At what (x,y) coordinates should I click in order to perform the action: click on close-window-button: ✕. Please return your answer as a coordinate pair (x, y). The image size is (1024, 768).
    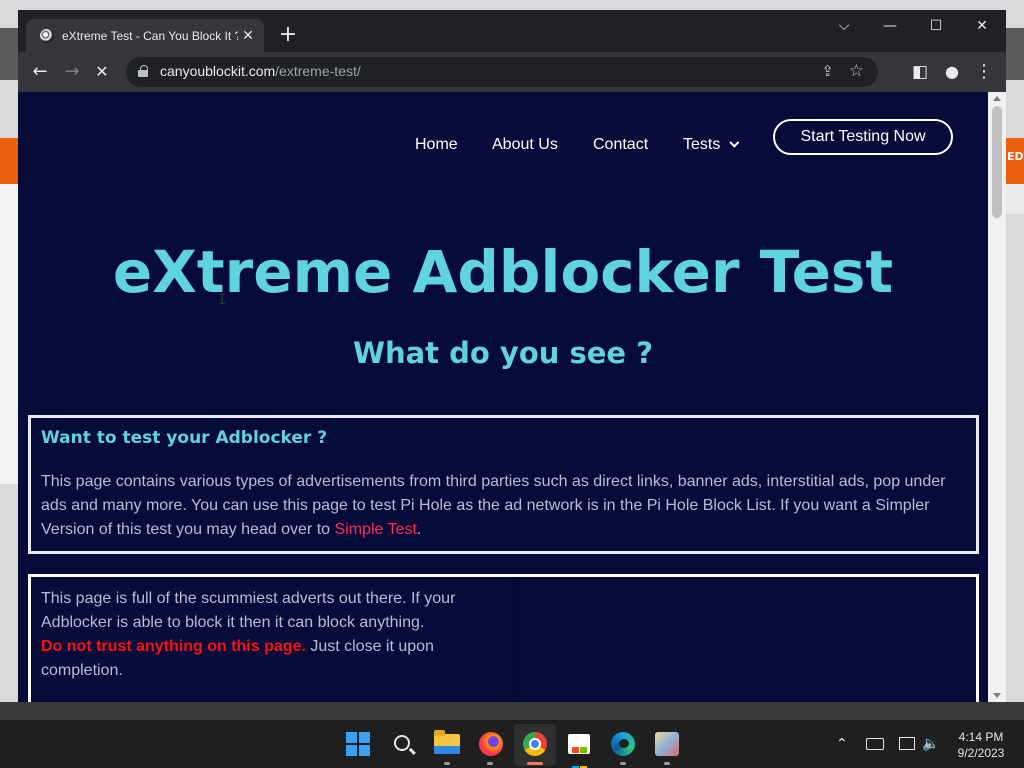
    Looking at the image, I should click on (982, 26).